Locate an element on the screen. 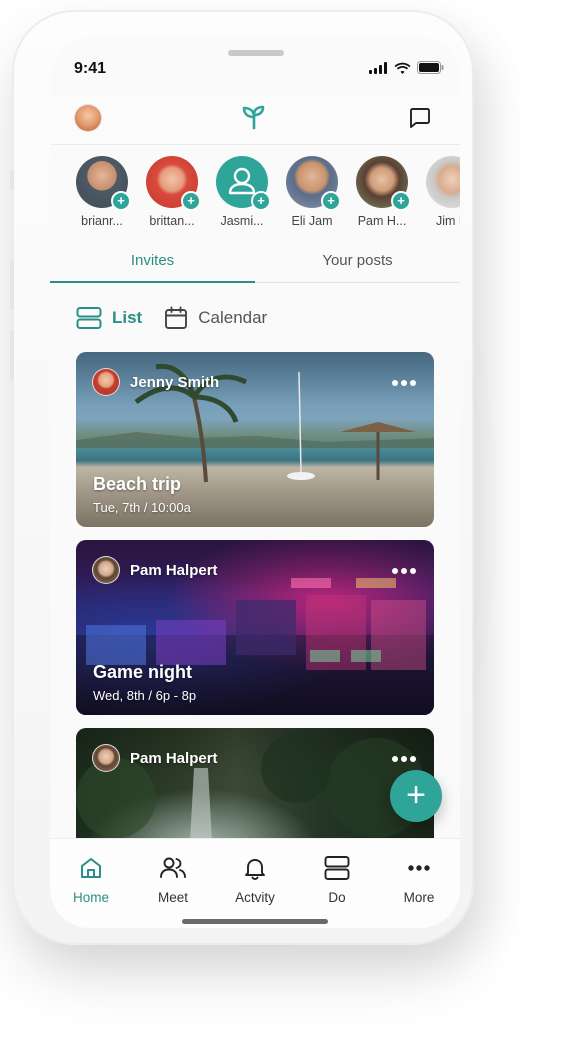  profile-avatar is located at coordinates (88, 118).